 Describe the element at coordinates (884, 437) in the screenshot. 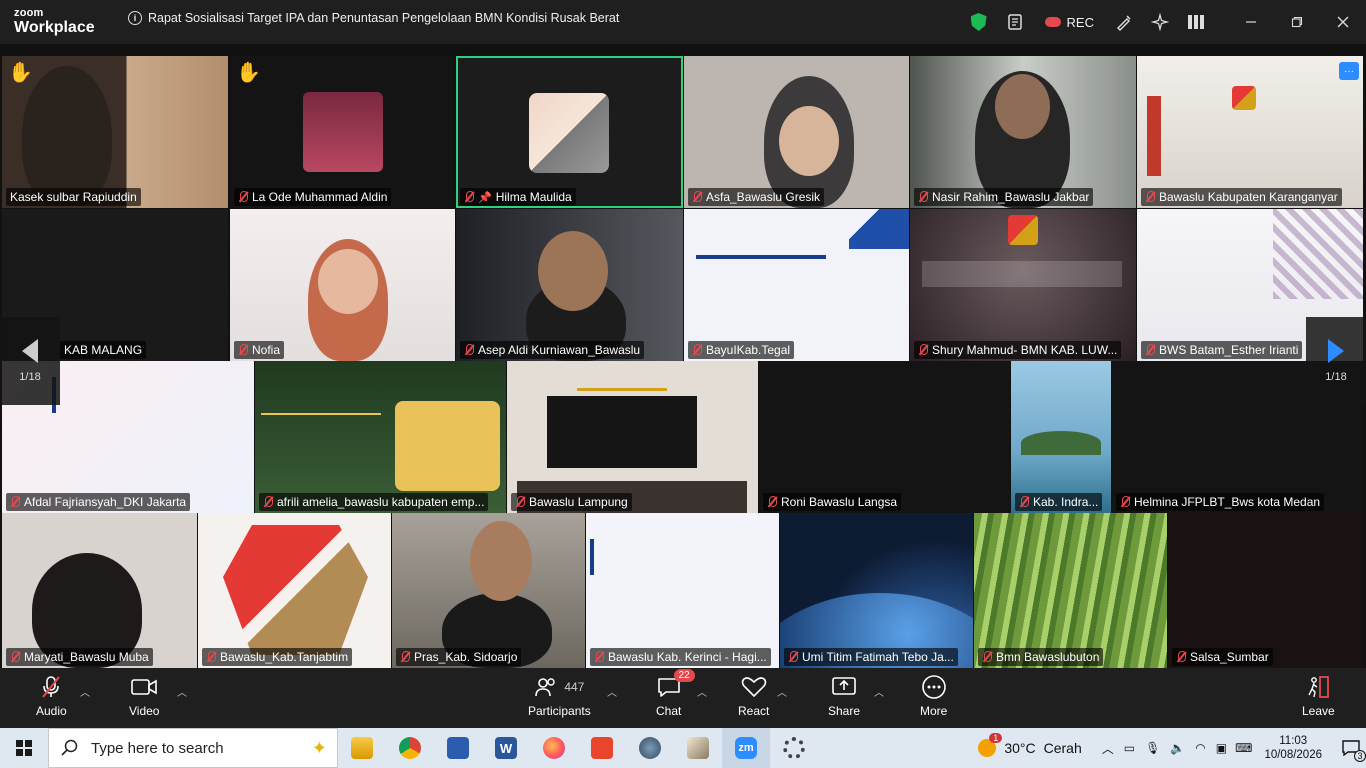

I see `video-tile: Roni Bawaslu Langsa` at that location.